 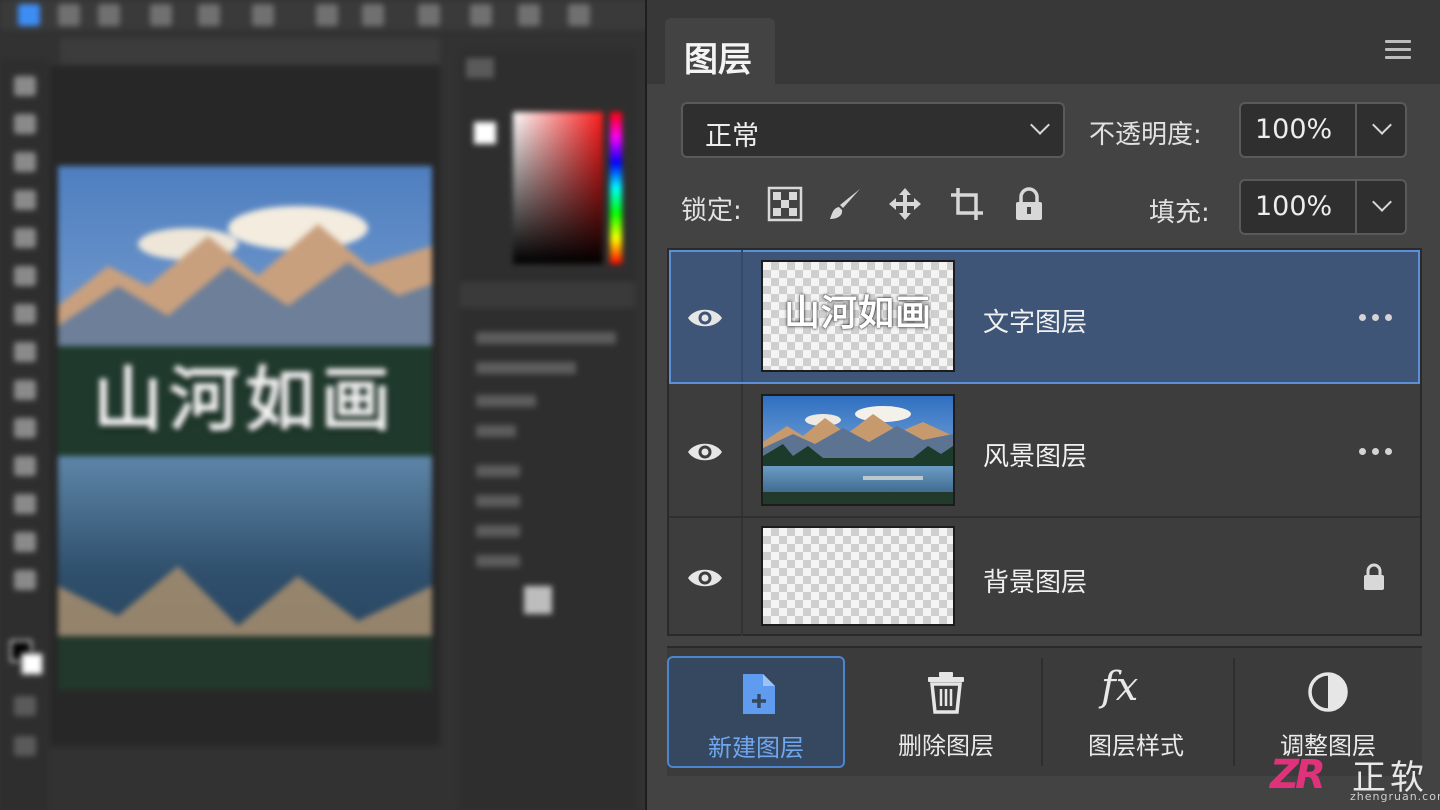 I want to click on tab-layers-label: 图层, so click(x=718, y=60).